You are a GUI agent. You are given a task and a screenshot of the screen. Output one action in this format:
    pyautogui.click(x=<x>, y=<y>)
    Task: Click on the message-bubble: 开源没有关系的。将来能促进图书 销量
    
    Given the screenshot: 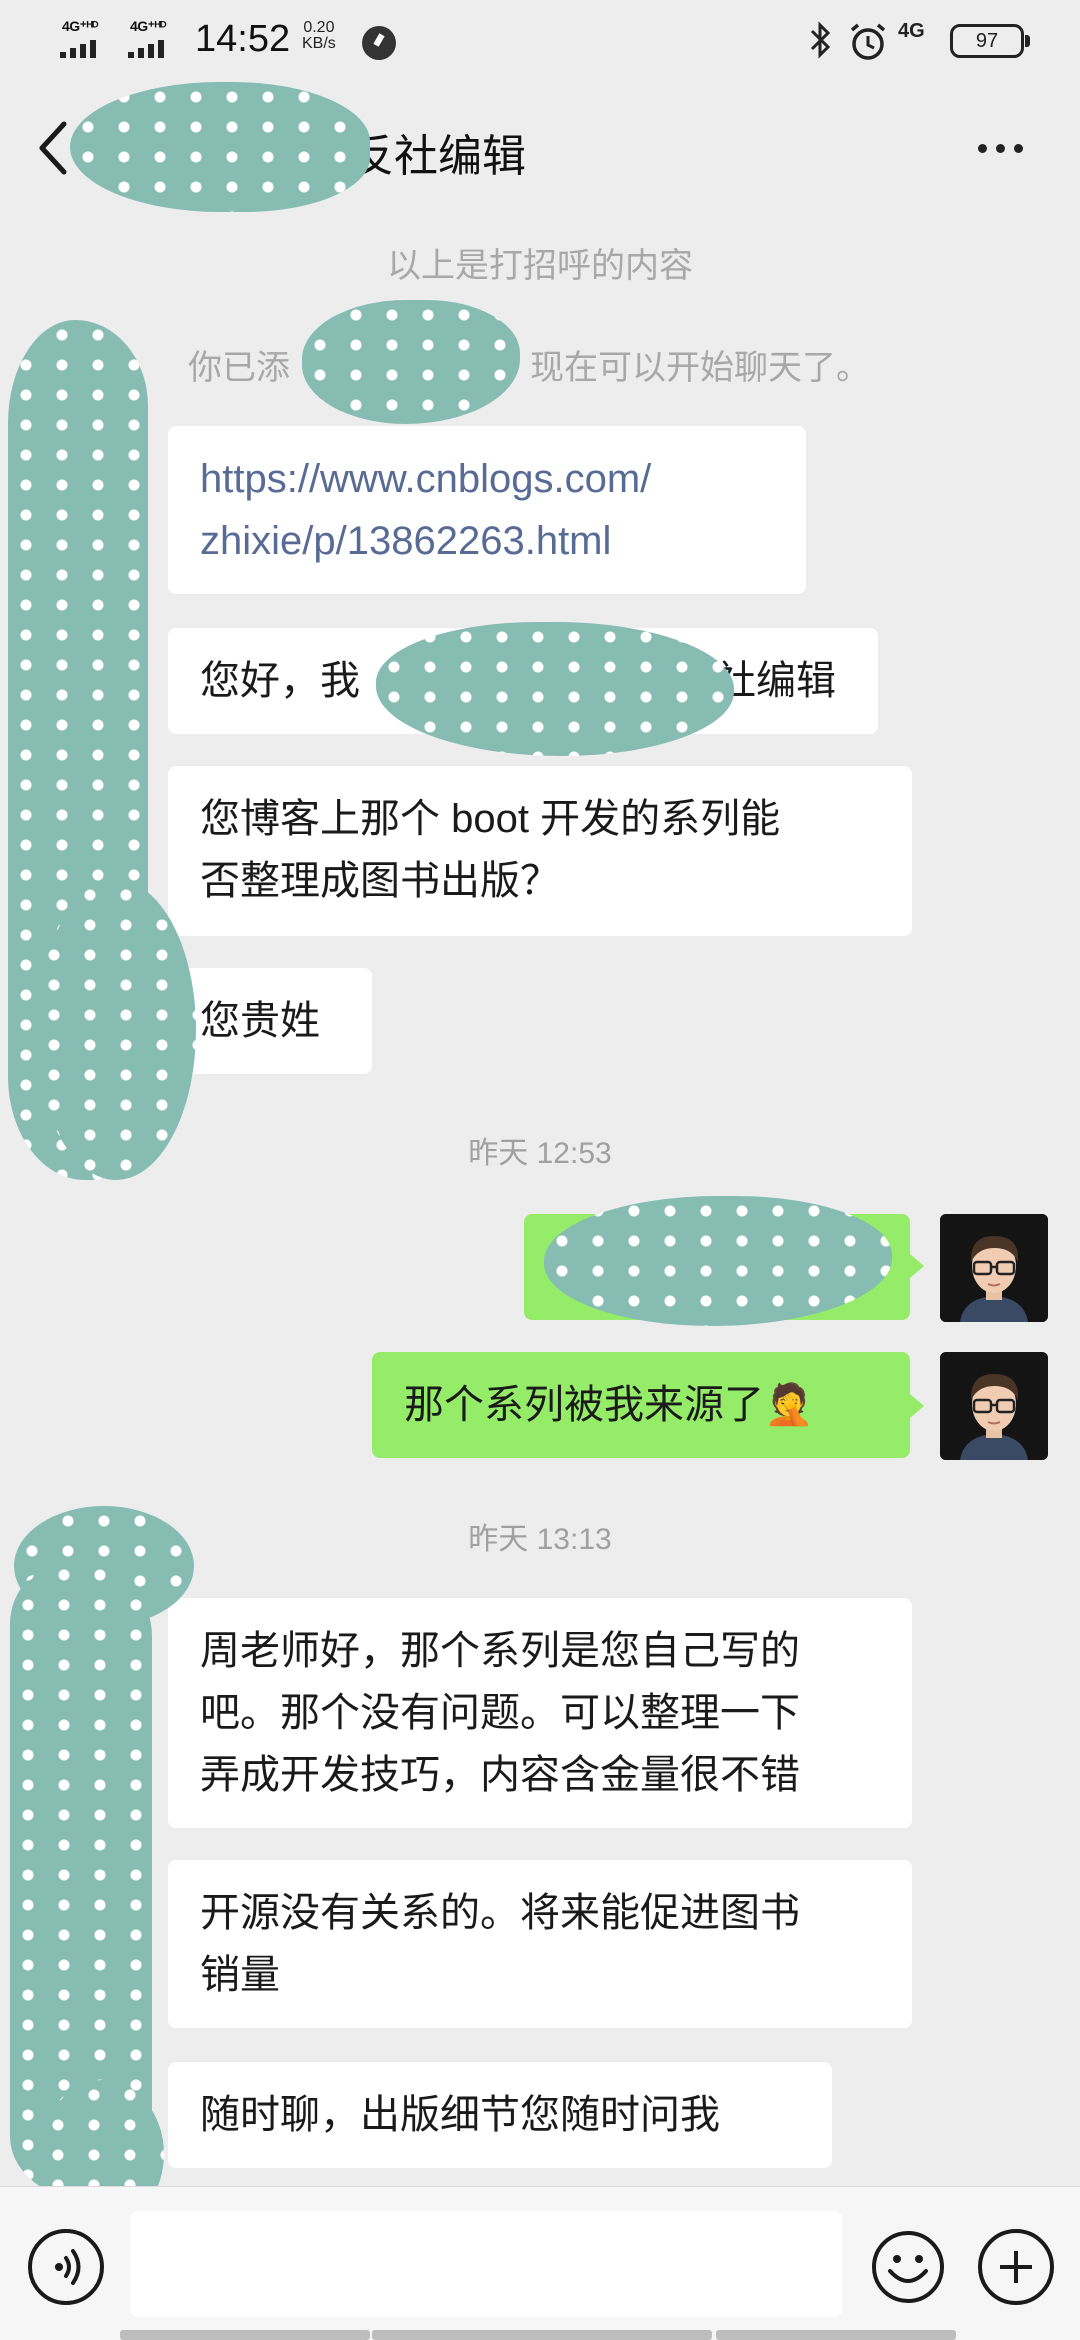 What is the action you would take?
    pyautogui.click(x=540, y=1944)
    